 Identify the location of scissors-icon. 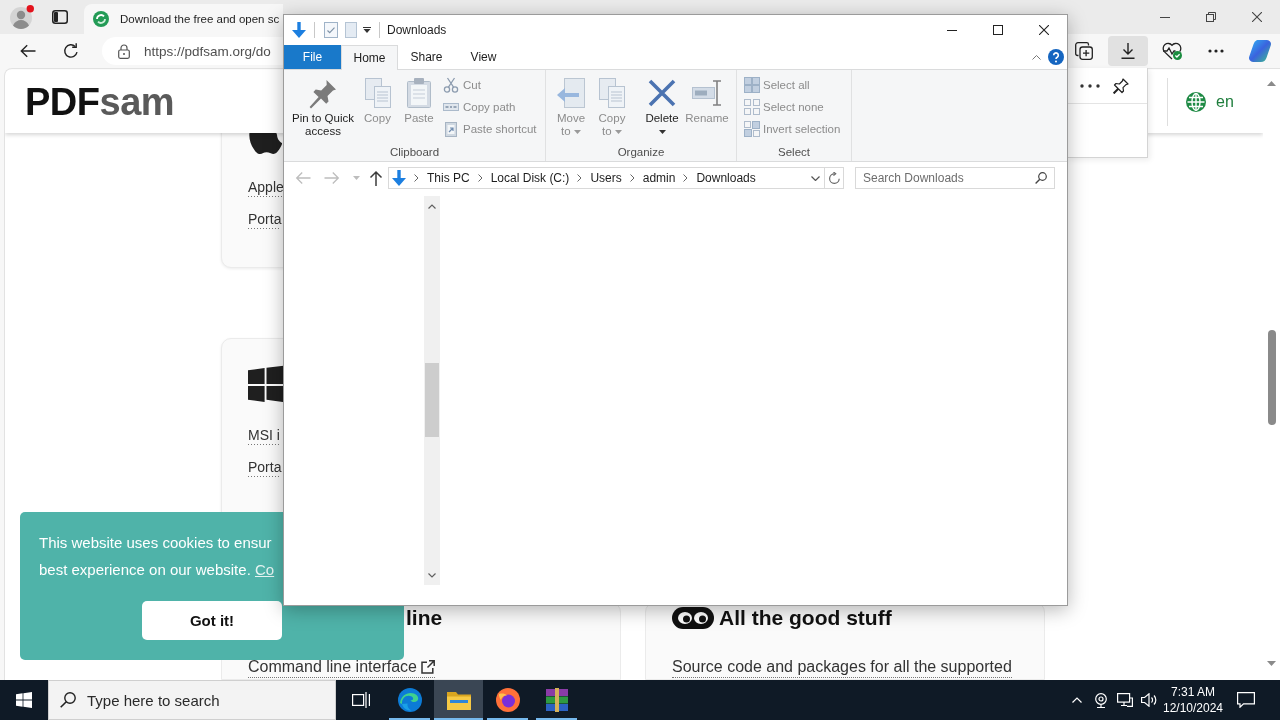
(451, 85).